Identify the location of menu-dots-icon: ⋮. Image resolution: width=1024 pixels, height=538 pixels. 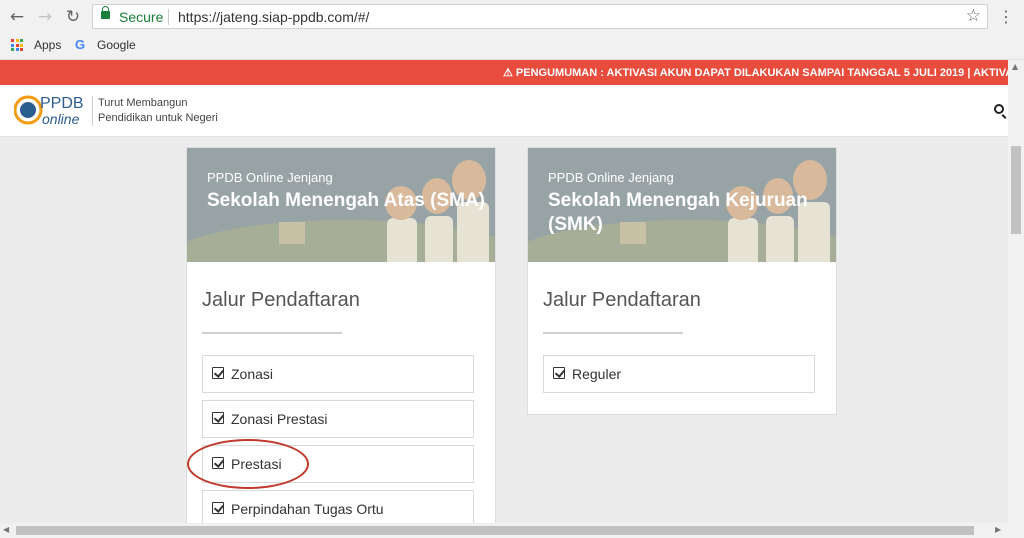
(1006, 16).